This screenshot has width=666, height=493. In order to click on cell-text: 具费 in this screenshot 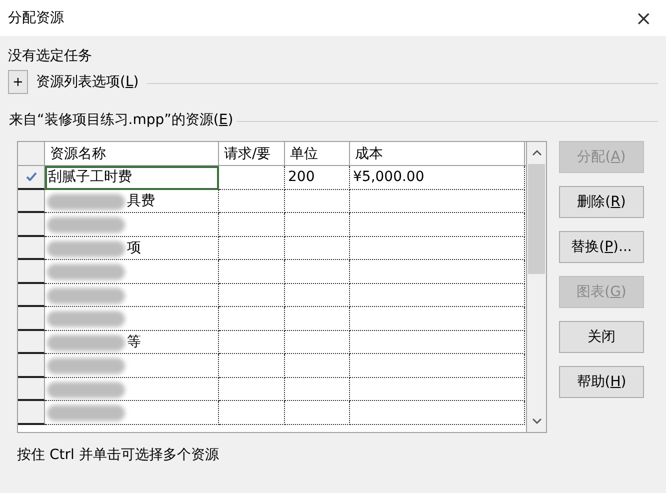, I will do `click(141, 201)`.